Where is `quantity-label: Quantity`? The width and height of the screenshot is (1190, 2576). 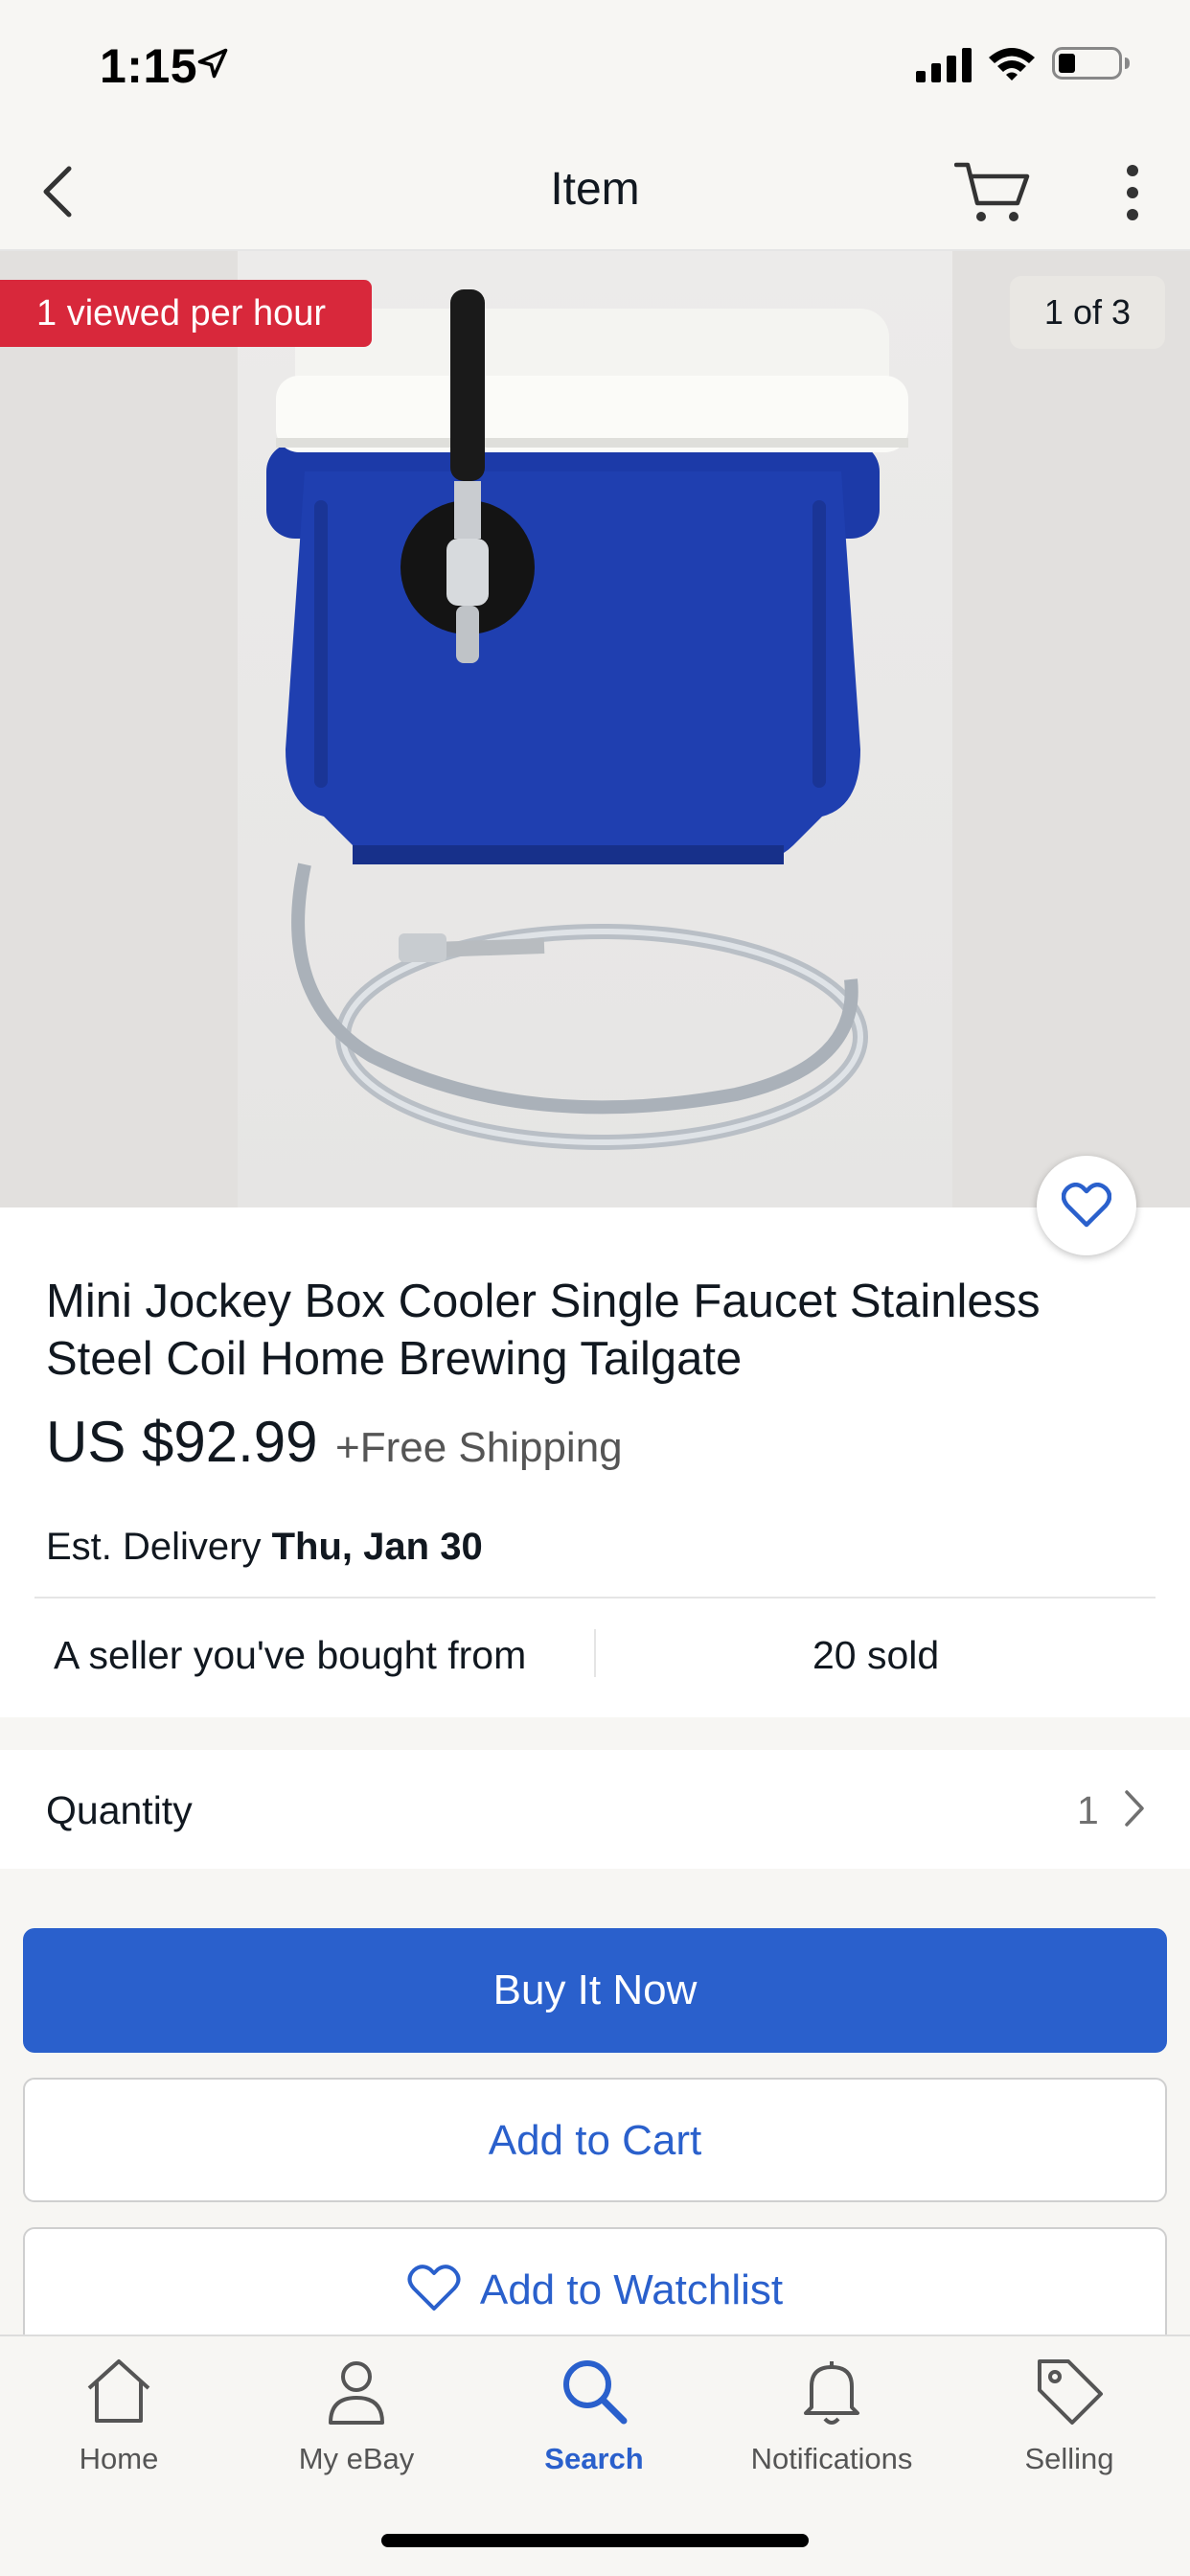 quantity-label: Quantity is located at coordinates (120, 1810).